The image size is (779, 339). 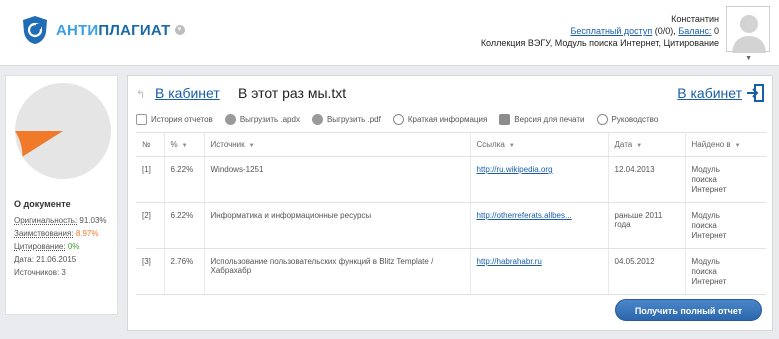 What do you see at coordinates (150, 271) in the screenshot?
I see `row-number: [3]` at bounding box center [150, 271].